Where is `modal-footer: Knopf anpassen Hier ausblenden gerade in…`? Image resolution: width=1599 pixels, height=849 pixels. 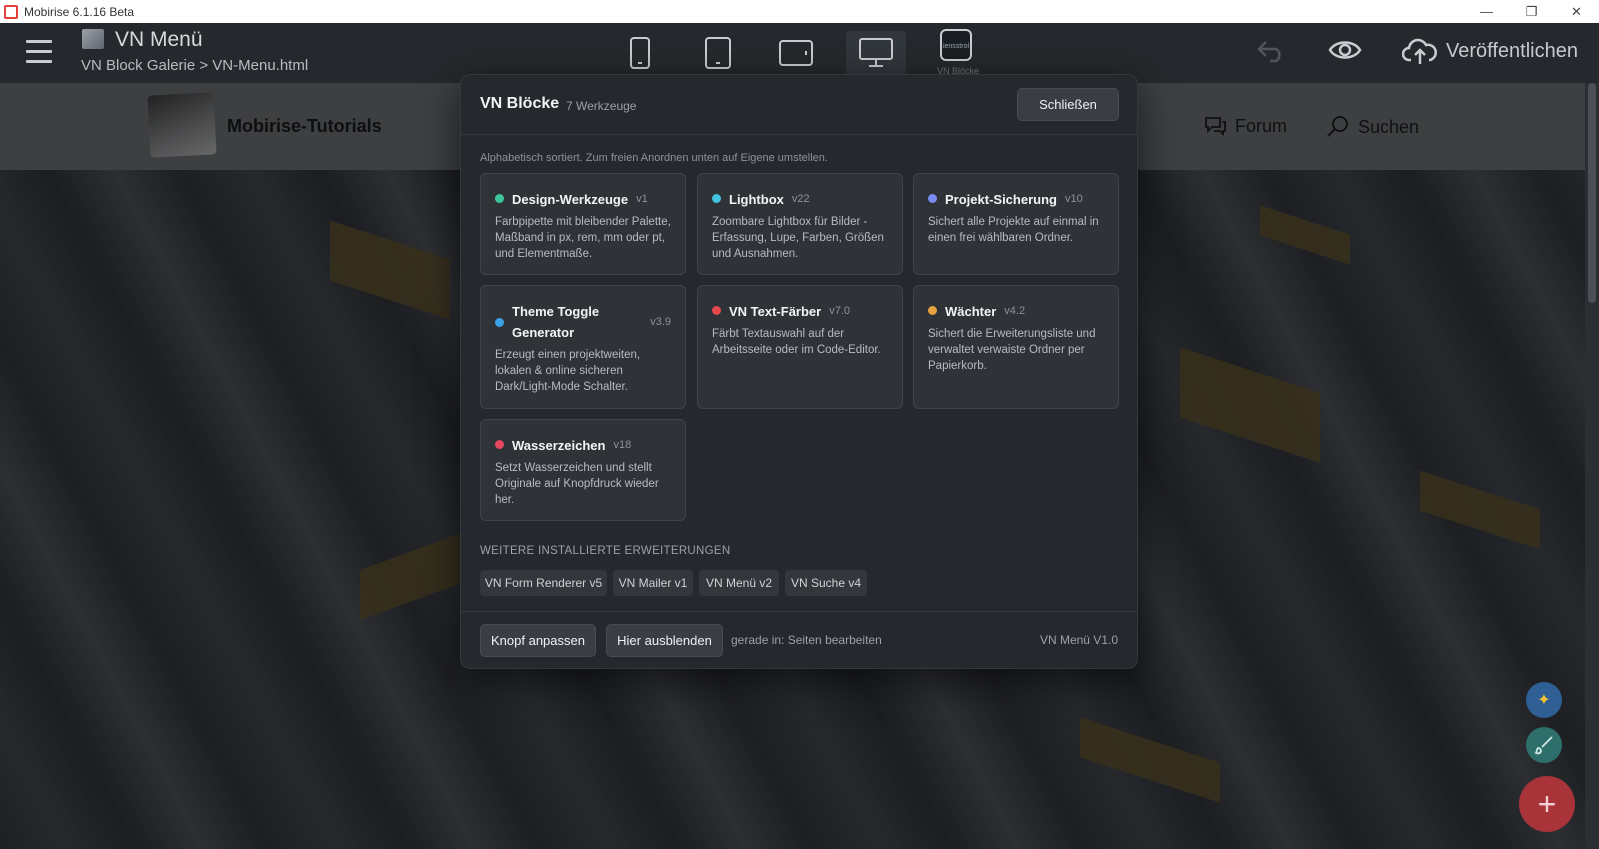 modal-footer: Knopf anpassen Hier ausblenden gerade in… is located at coordinates (799, 639).